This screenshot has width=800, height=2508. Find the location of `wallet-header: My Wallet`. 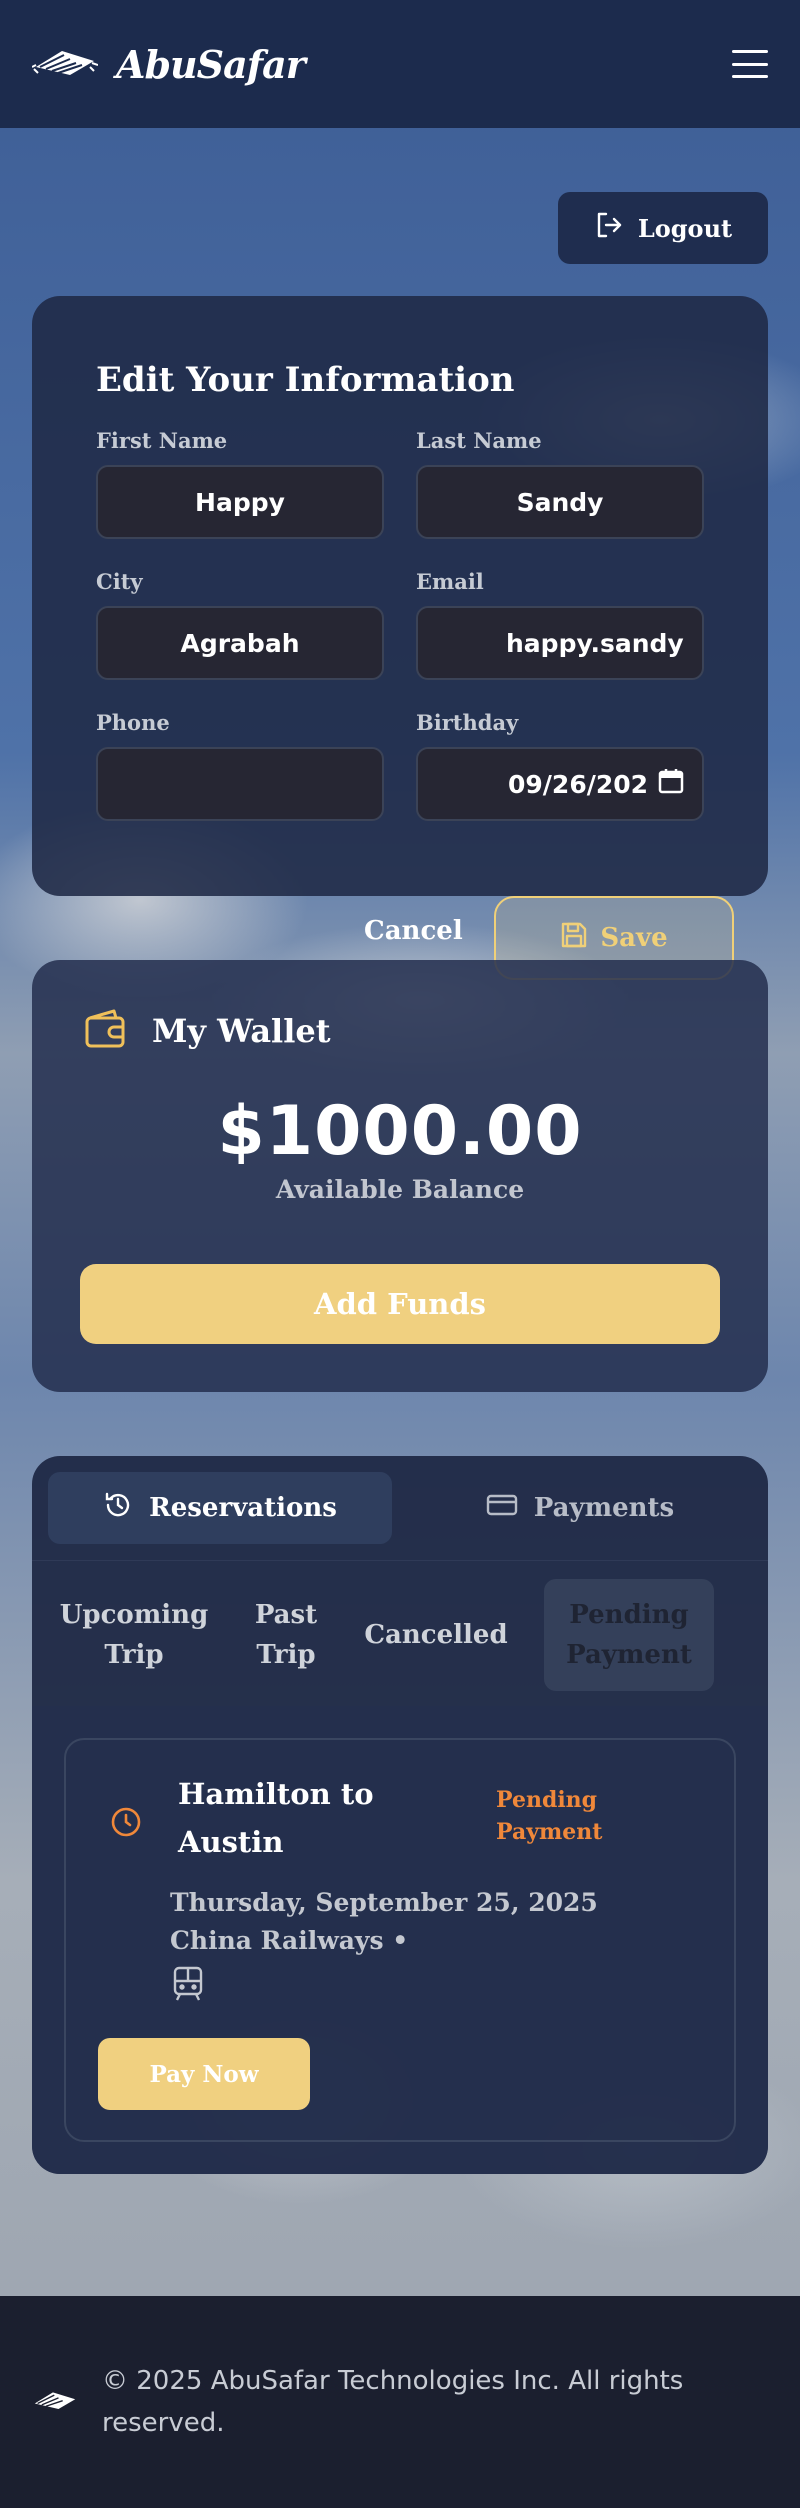

wallet-header: My Wallet is located at coordinates (400, 1031).